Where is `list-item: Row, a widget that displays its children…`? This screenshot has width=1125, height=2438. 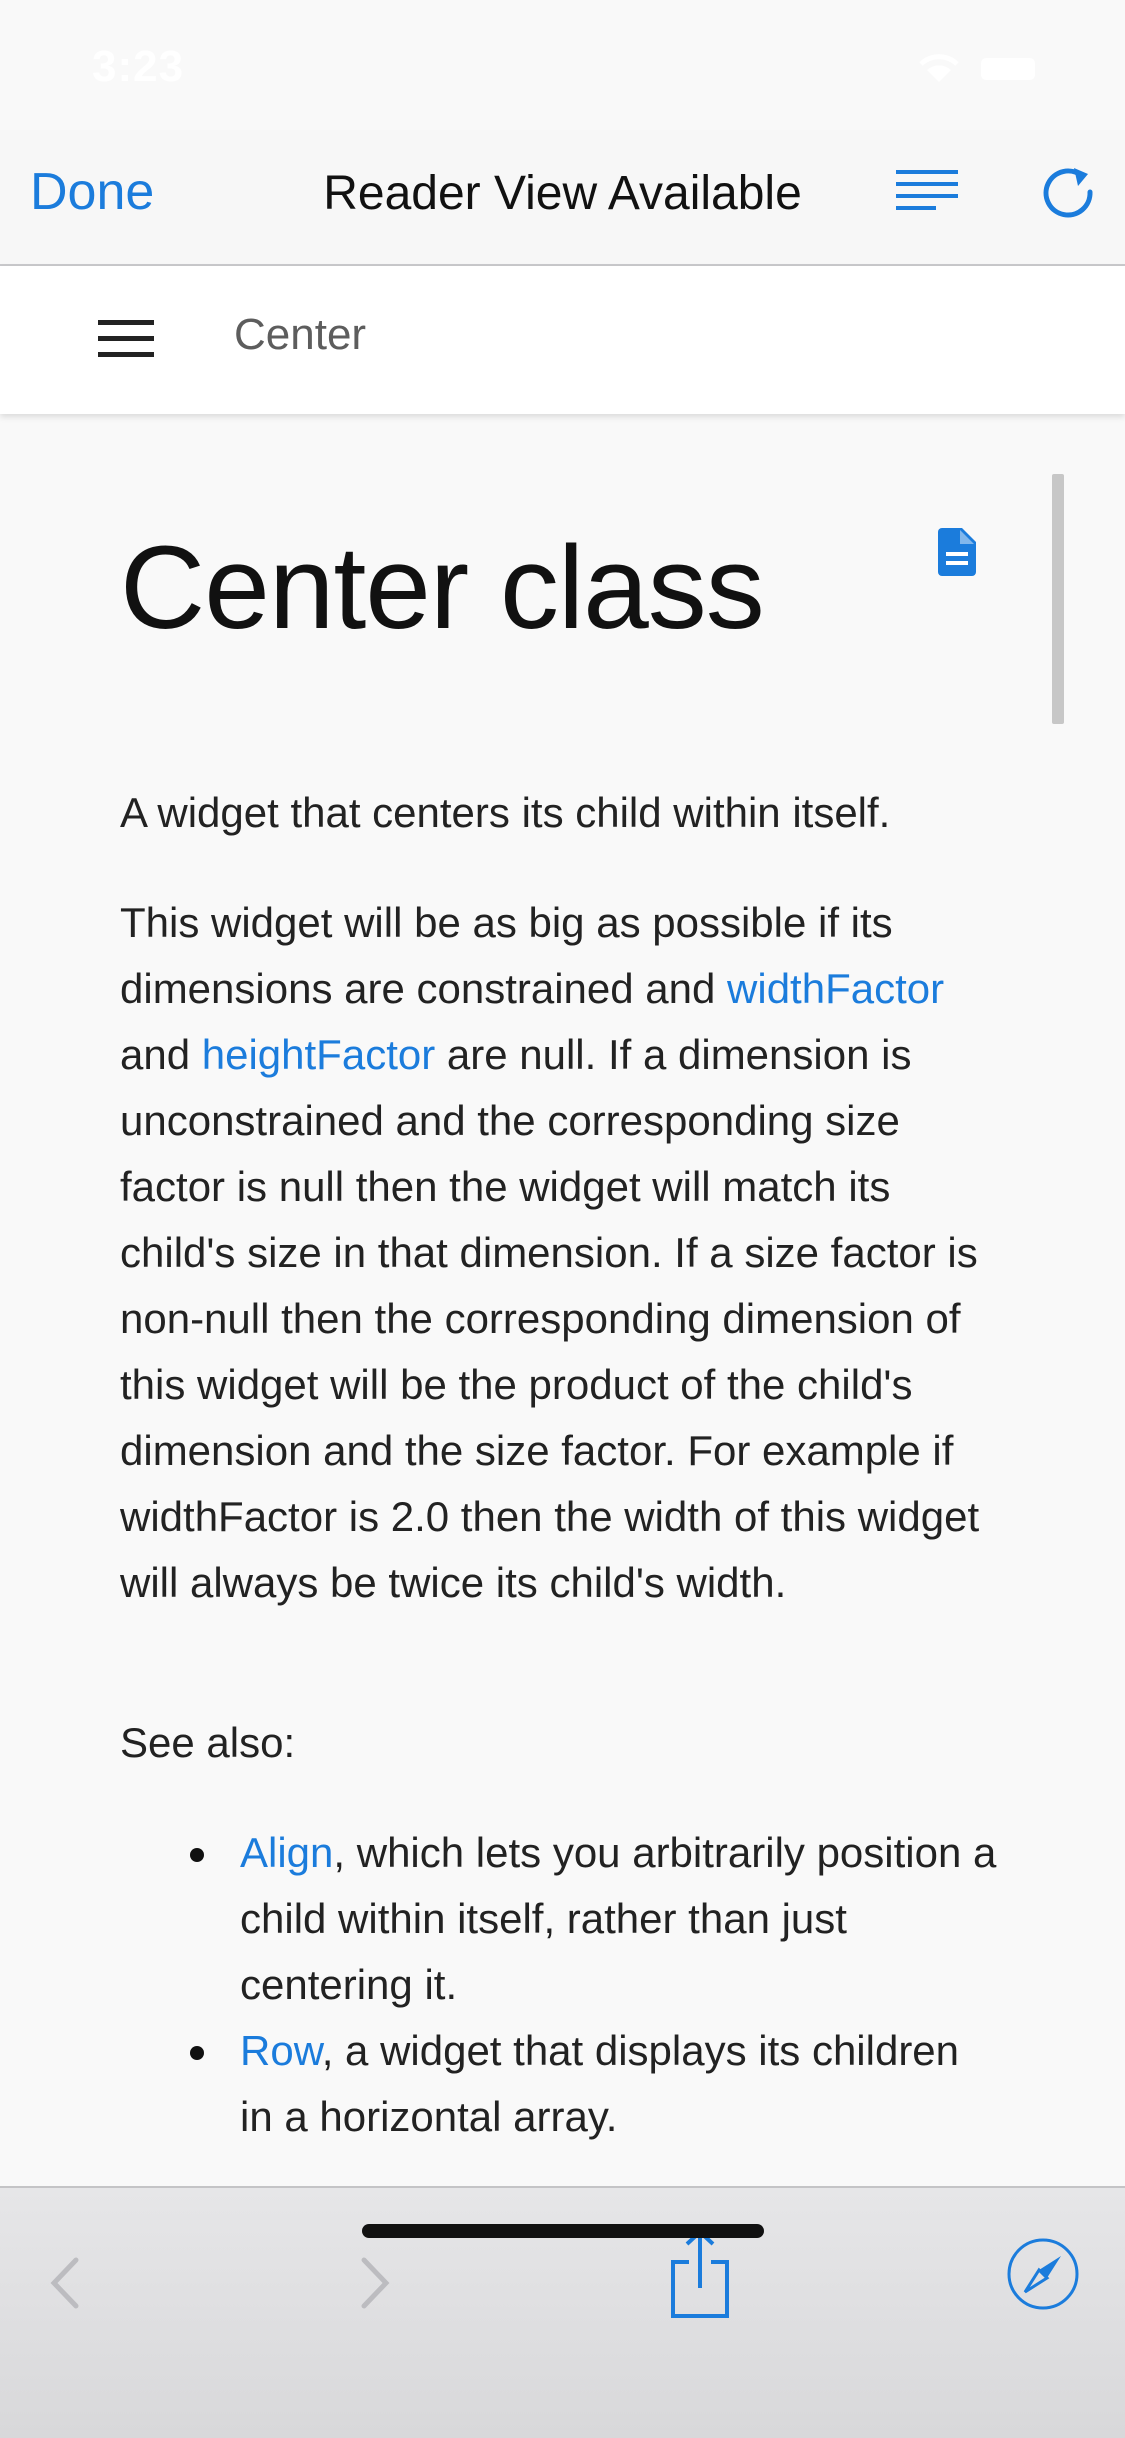
list-item: Row, a widget that displays its children… is located at coordinates (560, 2084).